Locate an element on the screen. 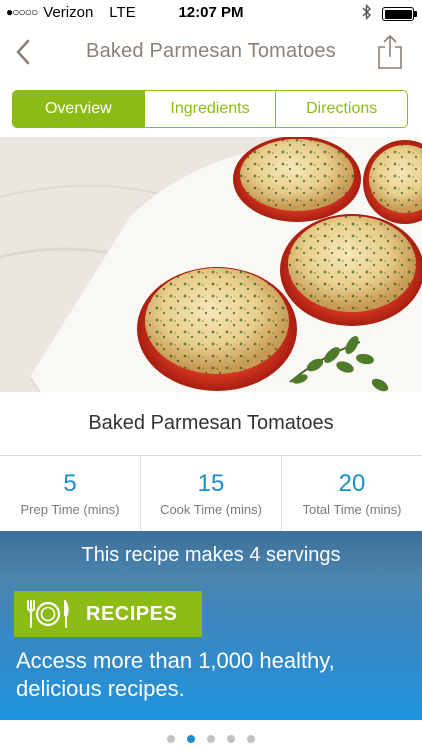 Image resolution: width=422 pixels, height=750 pixels. stat-cook-time: 15 Cook Time (mins) is located at coordinates (210, 493).